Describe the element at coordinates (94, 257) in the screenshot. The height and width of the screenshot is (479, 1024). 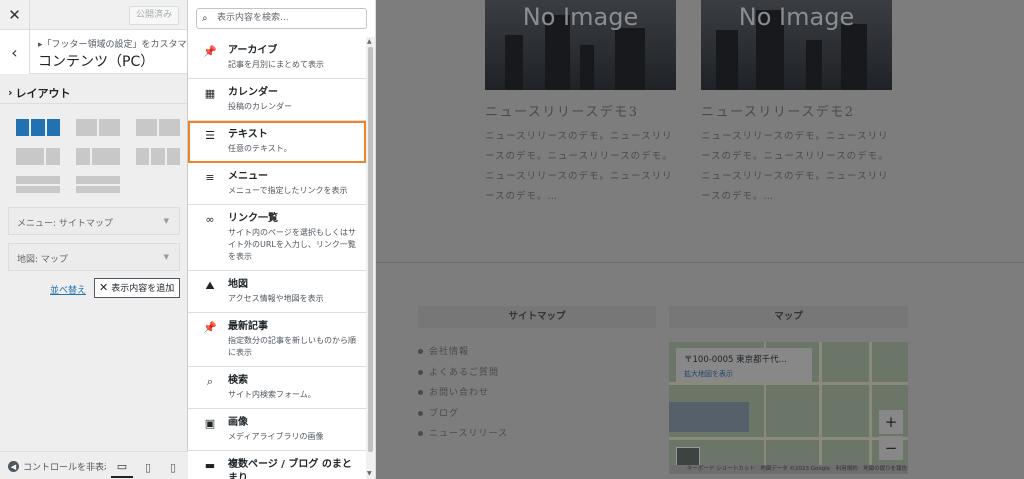
I see `content-select-map: 地図: マップ ▼` at that location.